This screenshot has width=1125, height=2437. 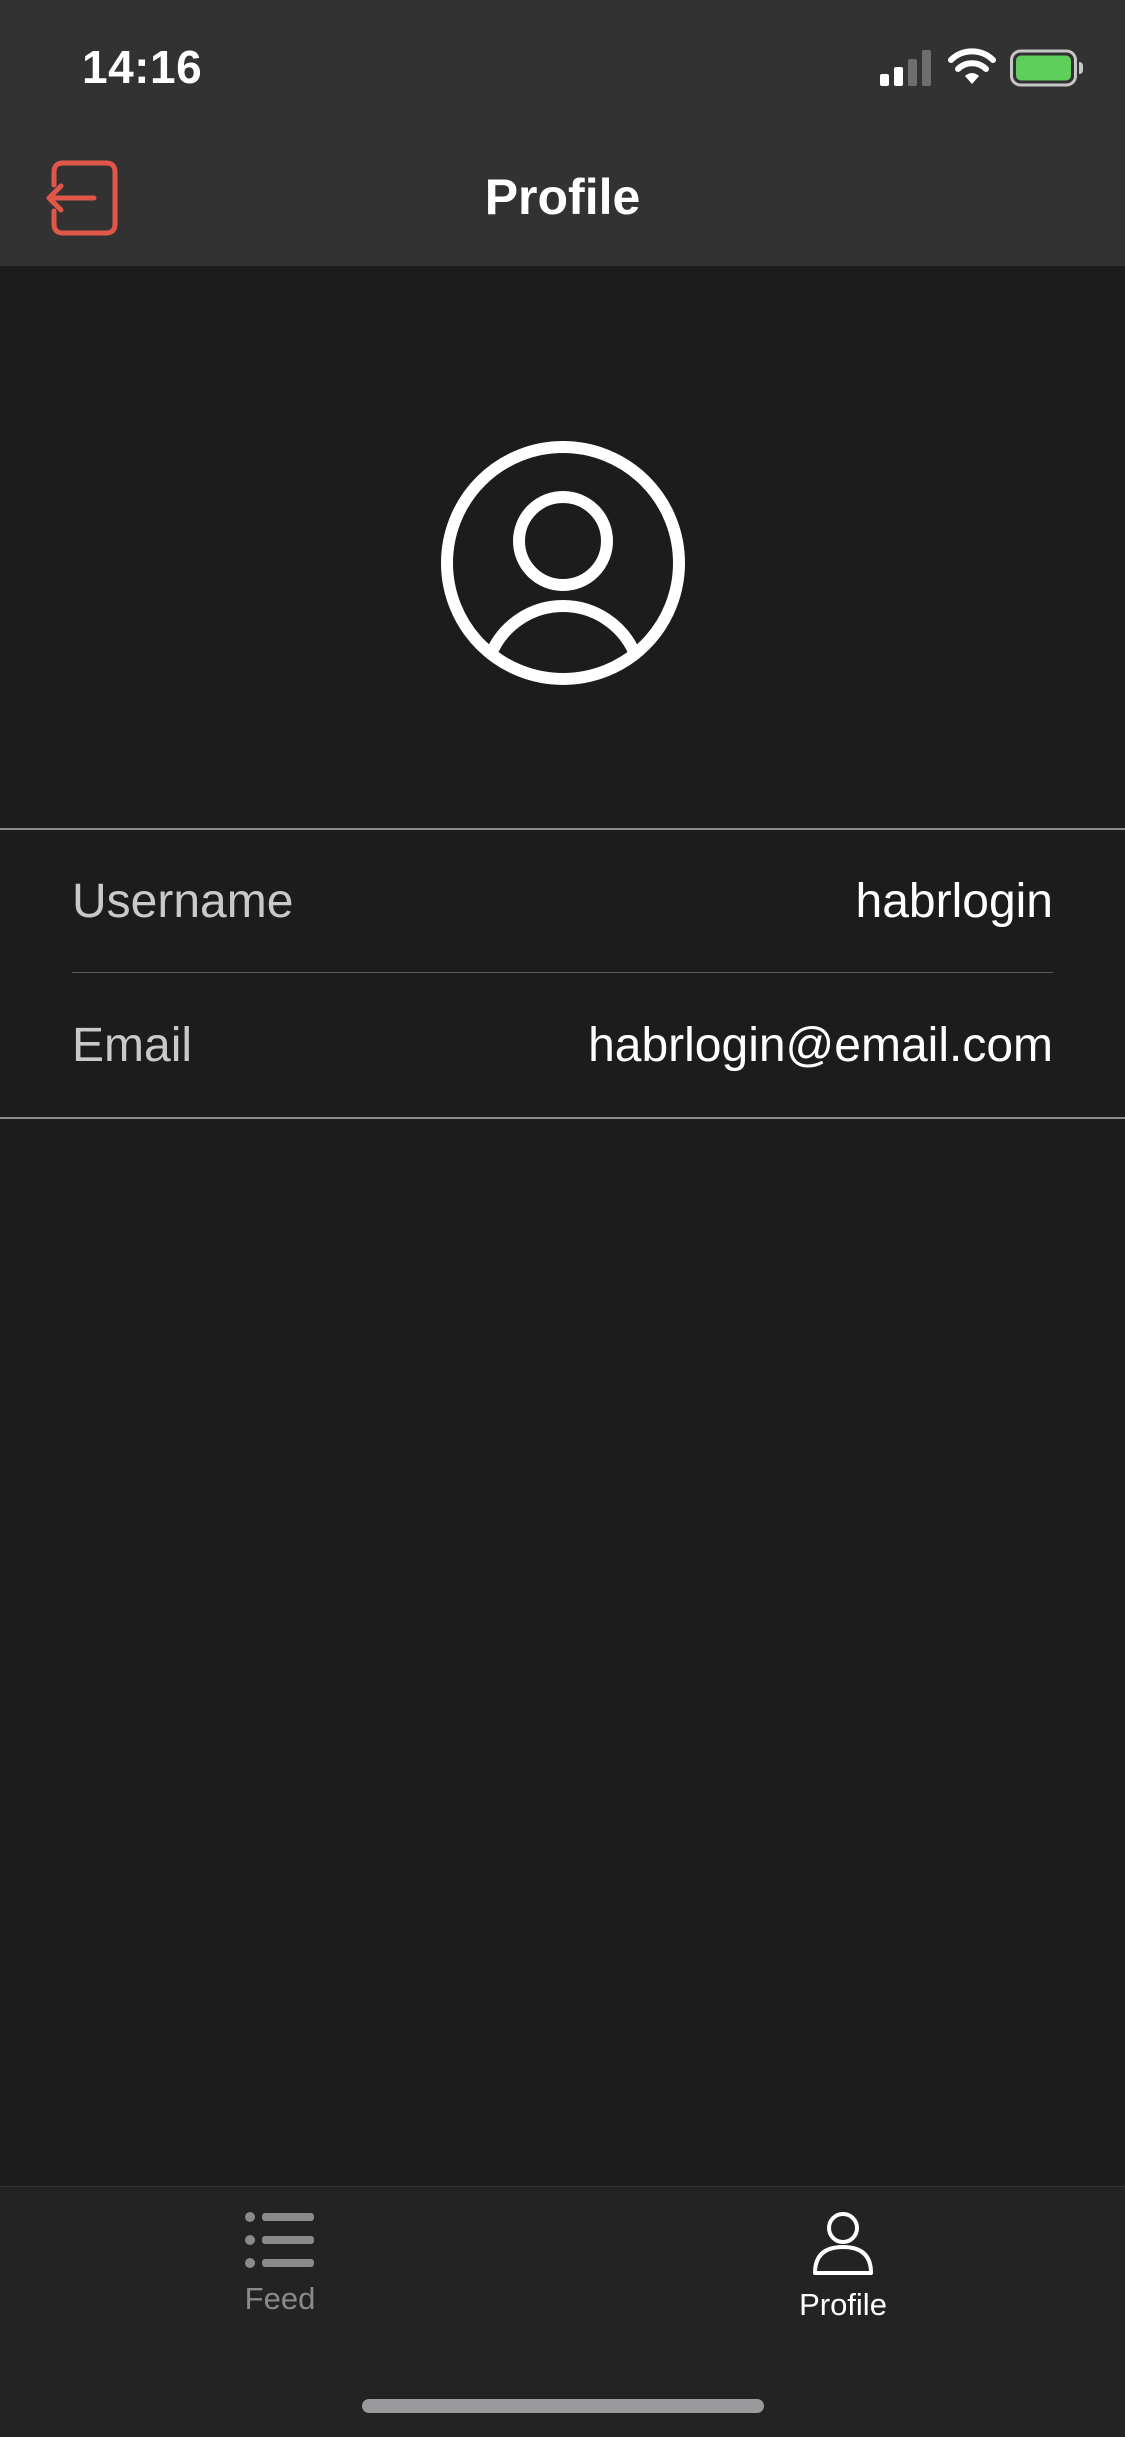 I want to click on list-icon, so click(x=279, y=2240).